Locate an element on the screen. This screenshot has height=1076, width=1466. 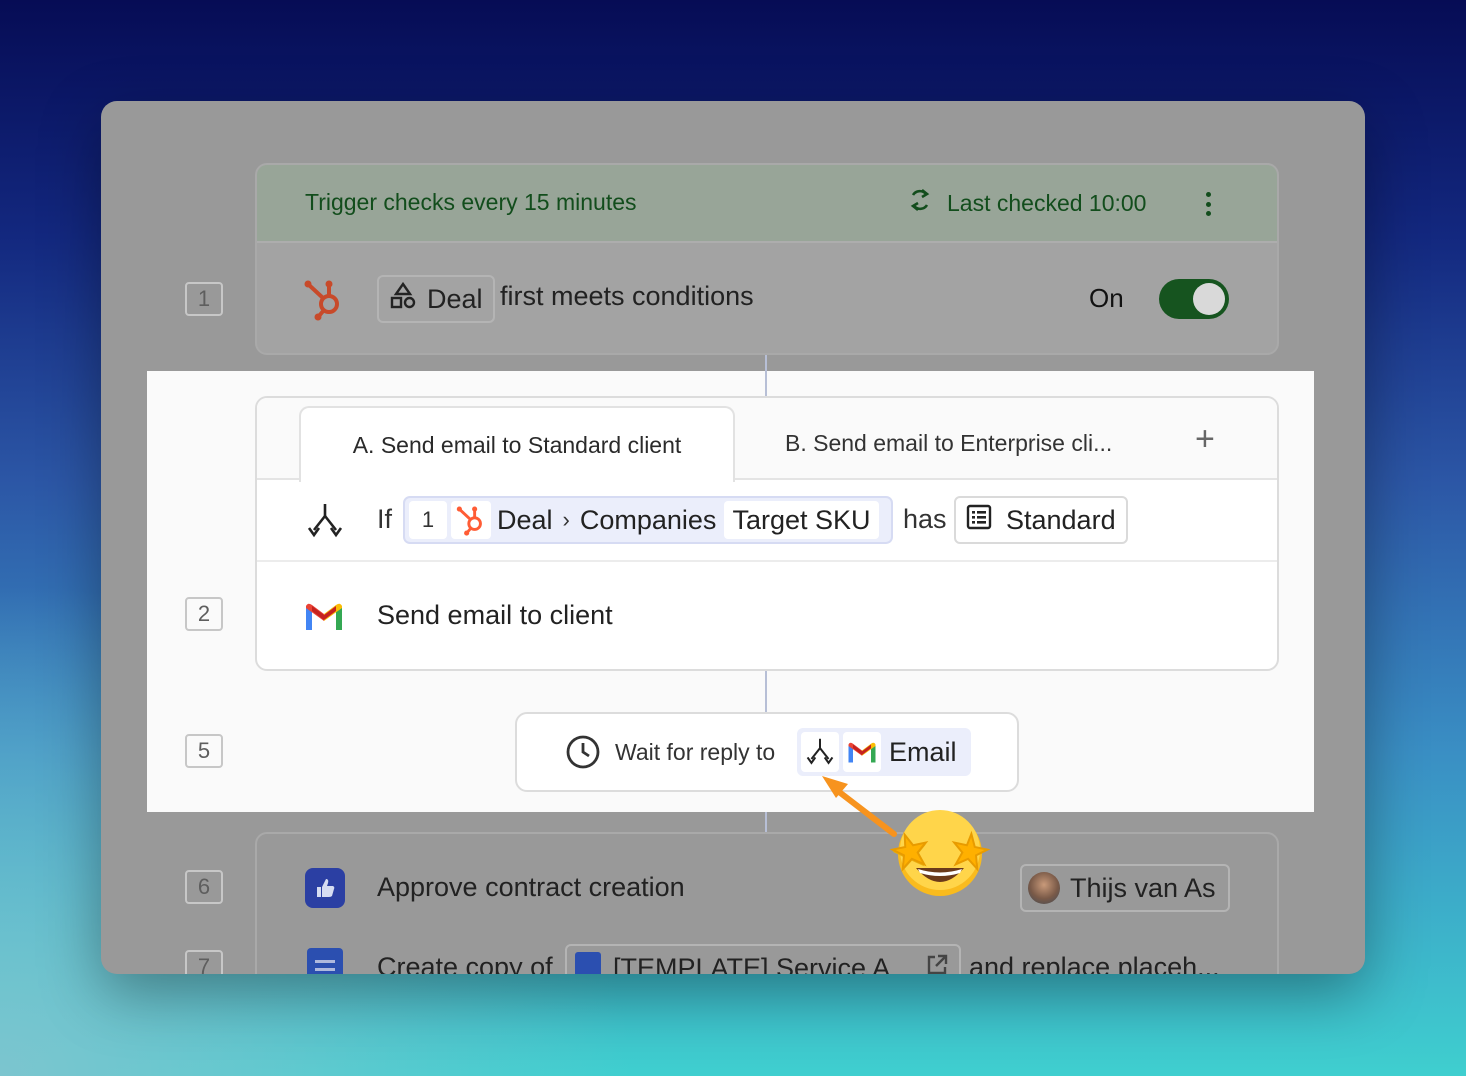
wait-for-reply-card: Wait for reply to Email is located at coordinates (767, 752).